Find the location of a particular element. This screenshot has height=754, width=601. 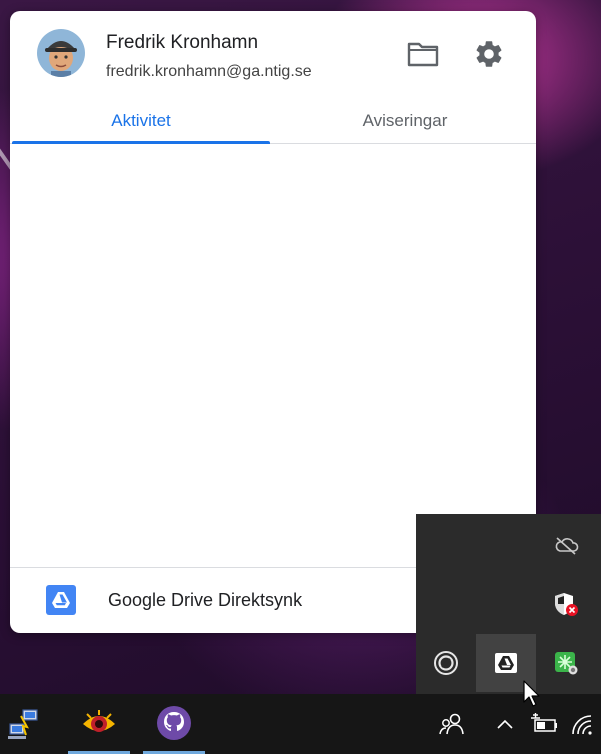

tab-notifications: Aviseringar is located at coordinates (405, 121).